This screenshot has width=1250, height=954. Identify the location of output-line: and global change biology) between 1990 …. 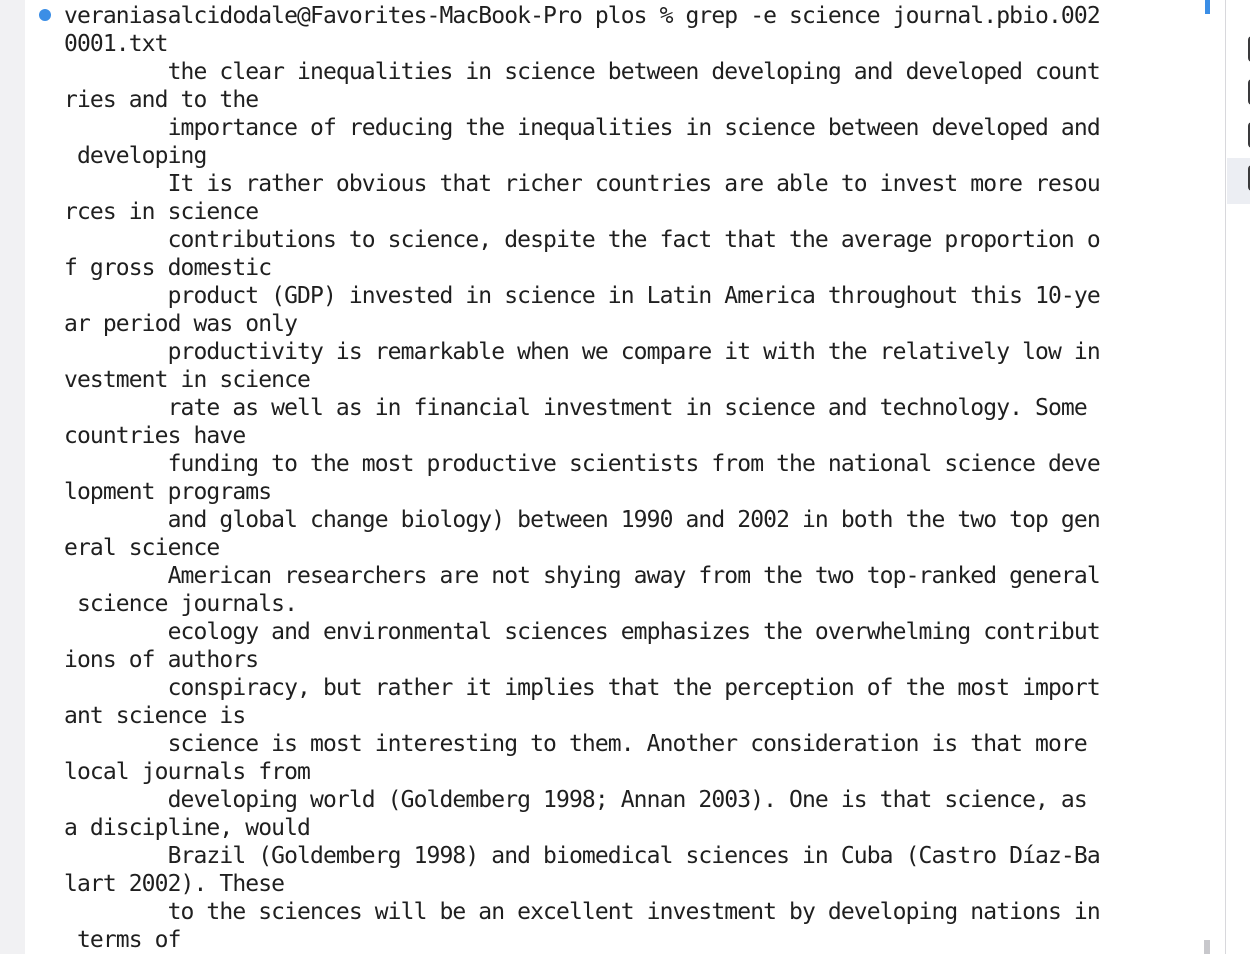
(582, 534).